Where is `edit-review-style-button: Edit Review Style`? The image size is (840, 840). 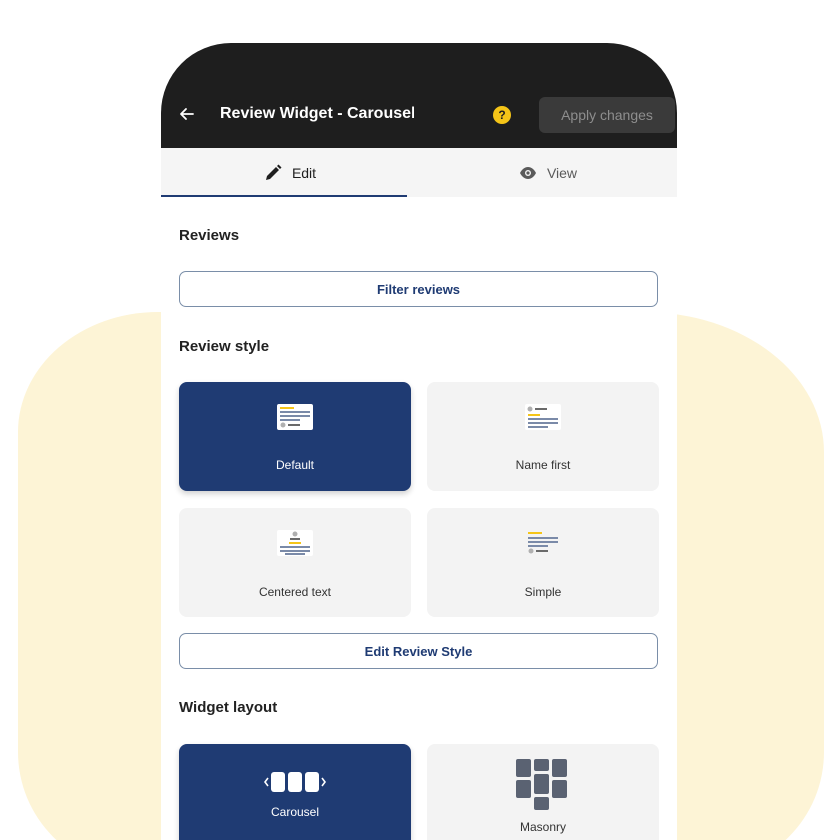 edit-review-style-button: Edit Review Style is located at coordinates (418, 651).